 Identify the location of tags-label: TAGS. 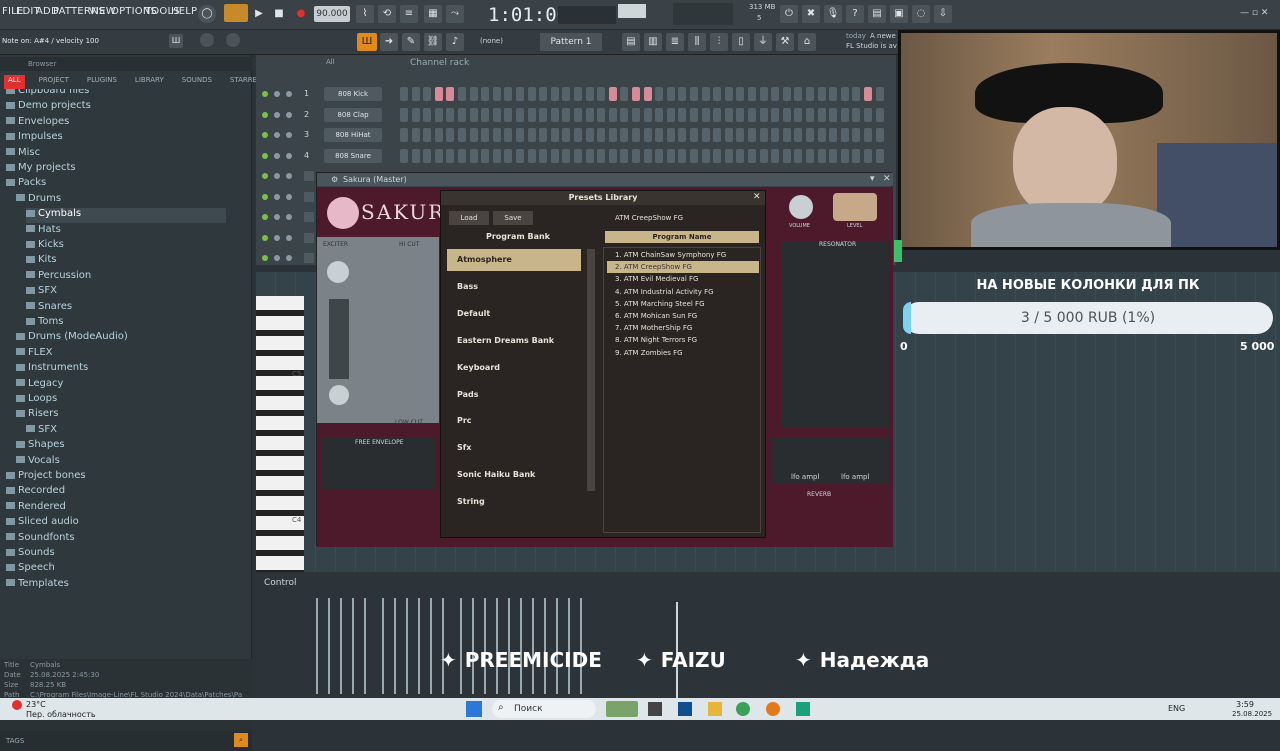
(15, 741).